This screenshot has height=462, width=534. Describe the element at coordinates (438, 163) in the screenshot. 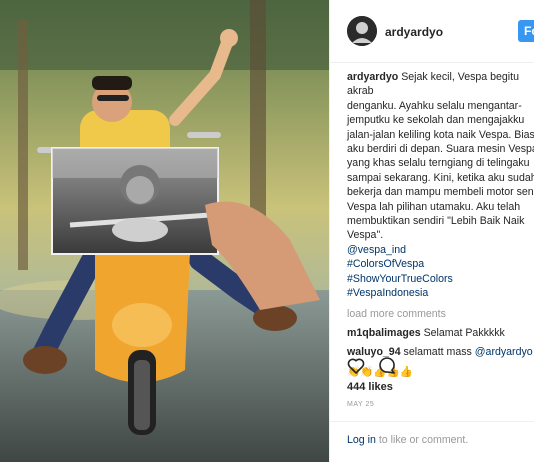

I see `caption-line: yang khas selalu terngiang di telingaku` at that location.